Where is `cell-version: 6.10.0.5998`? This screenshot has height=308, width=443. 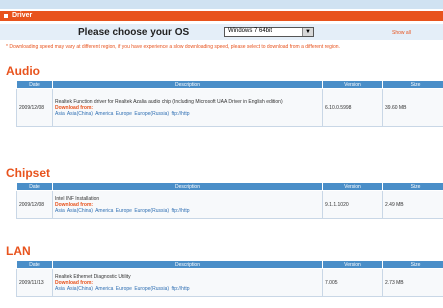
cell-version: 6.10.0.5998 is located at coordinates (352, 107).